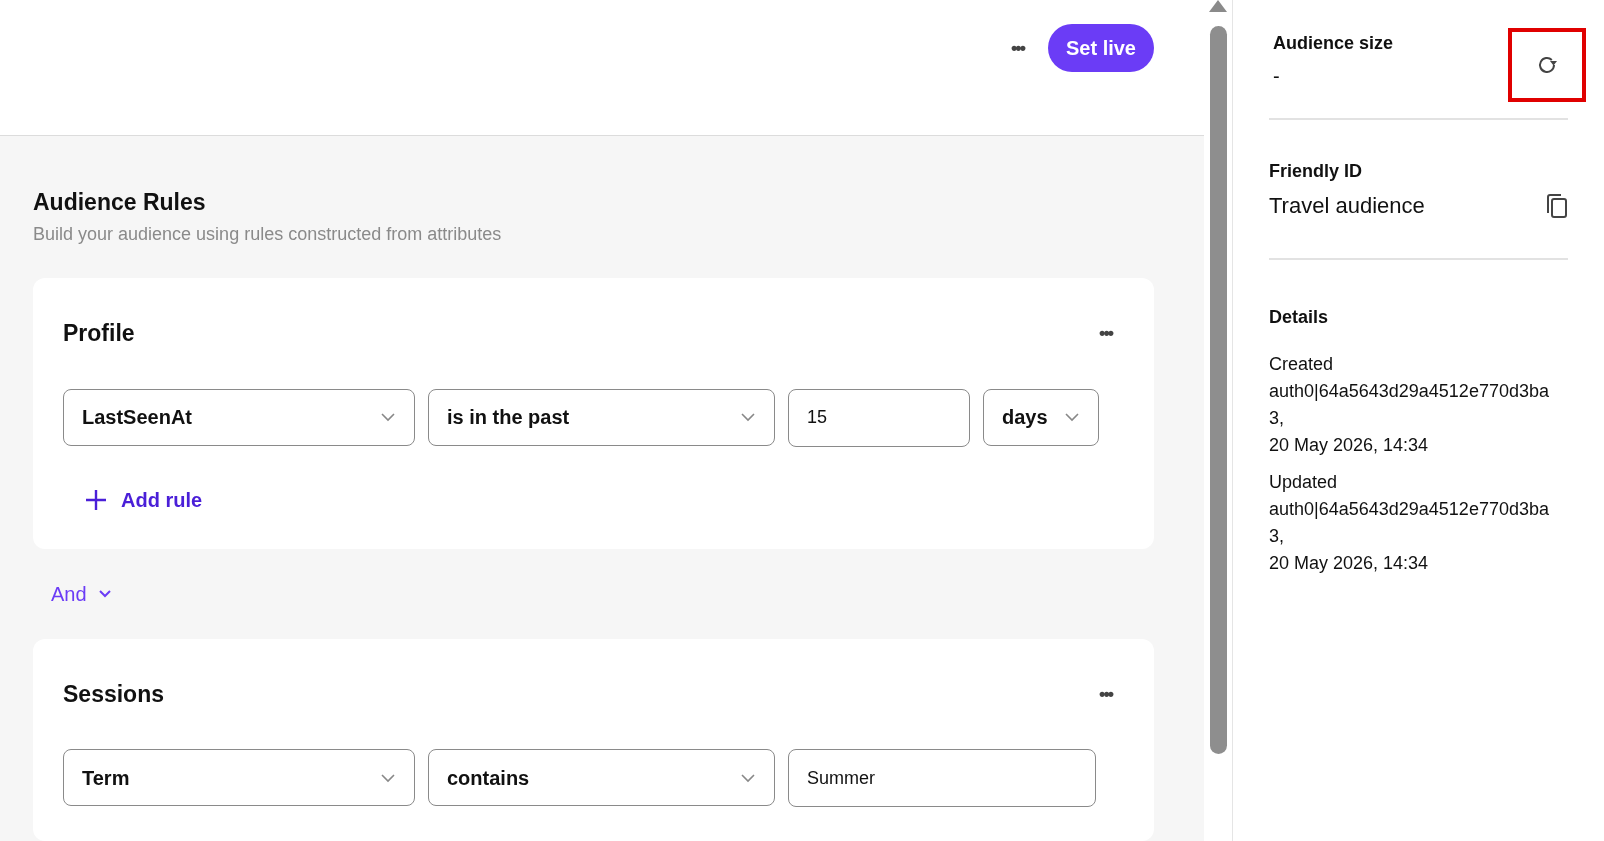 This screenshot has width=1604, height=841. What do you see at coordinates (81, 593) in the screenshot?
I see `and-dropdown: And` at bounding box center [81, 593].